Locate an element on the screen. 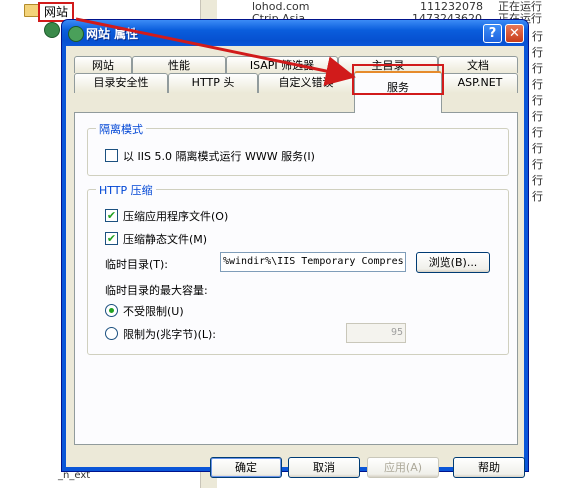 The height and width of the screenshot is (488, 577). tab-documents: 文档 is located at coordinates (478, 64).